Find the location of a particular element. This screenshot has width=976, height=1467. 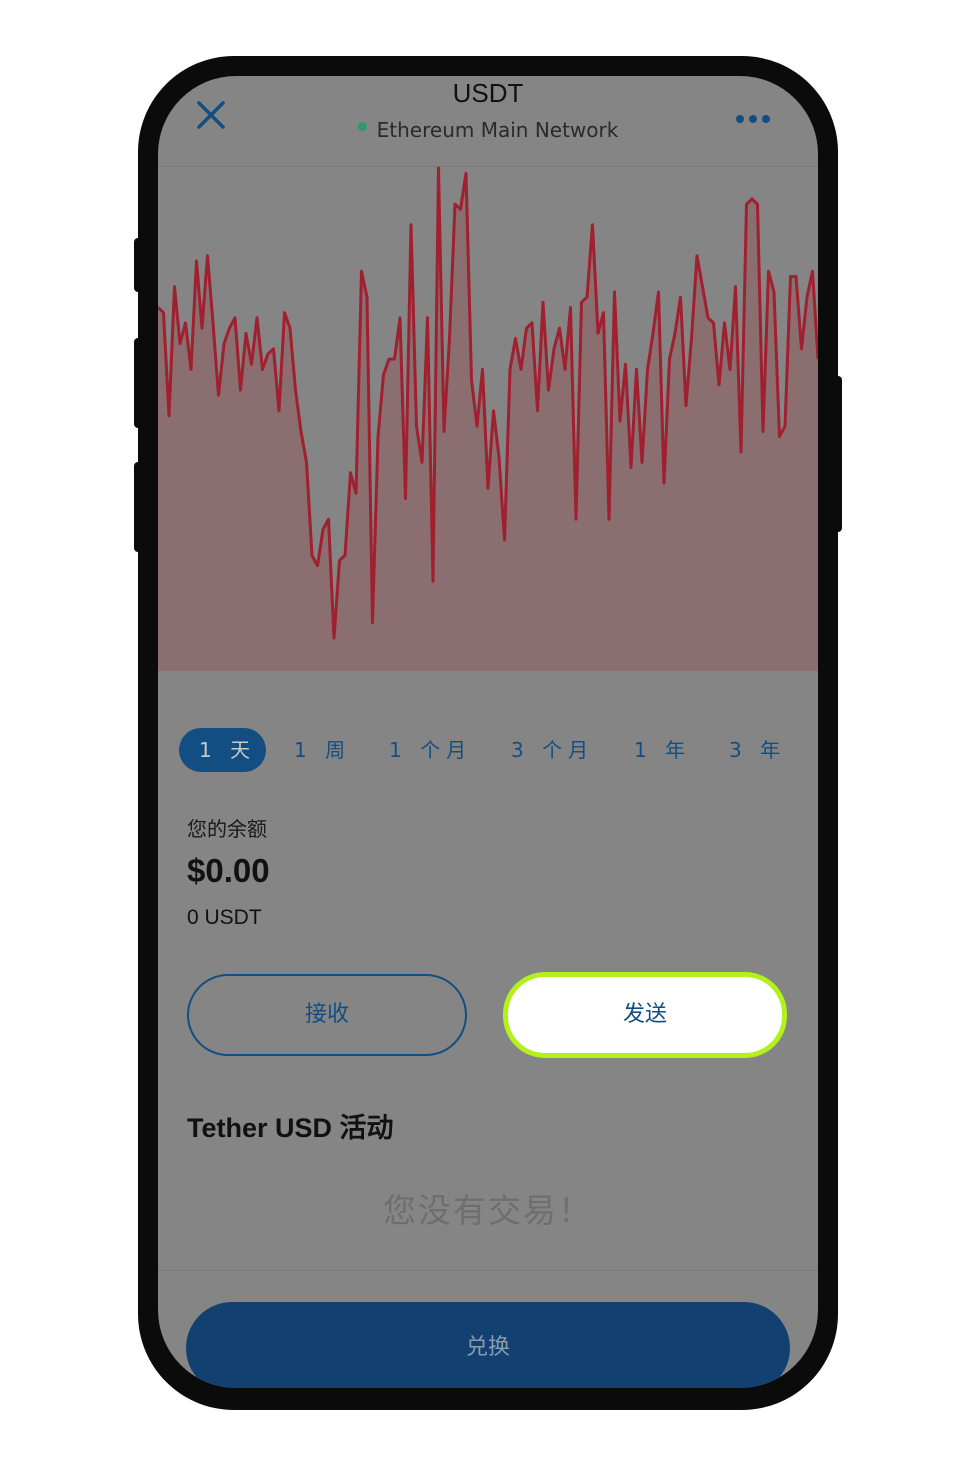

range-tab-1w: 1 周 is located at coordinates (322, 750).